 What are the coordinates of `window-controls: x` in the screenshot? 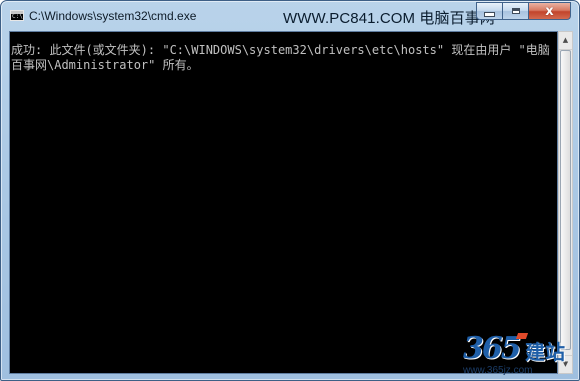 It's located at (523, 11).